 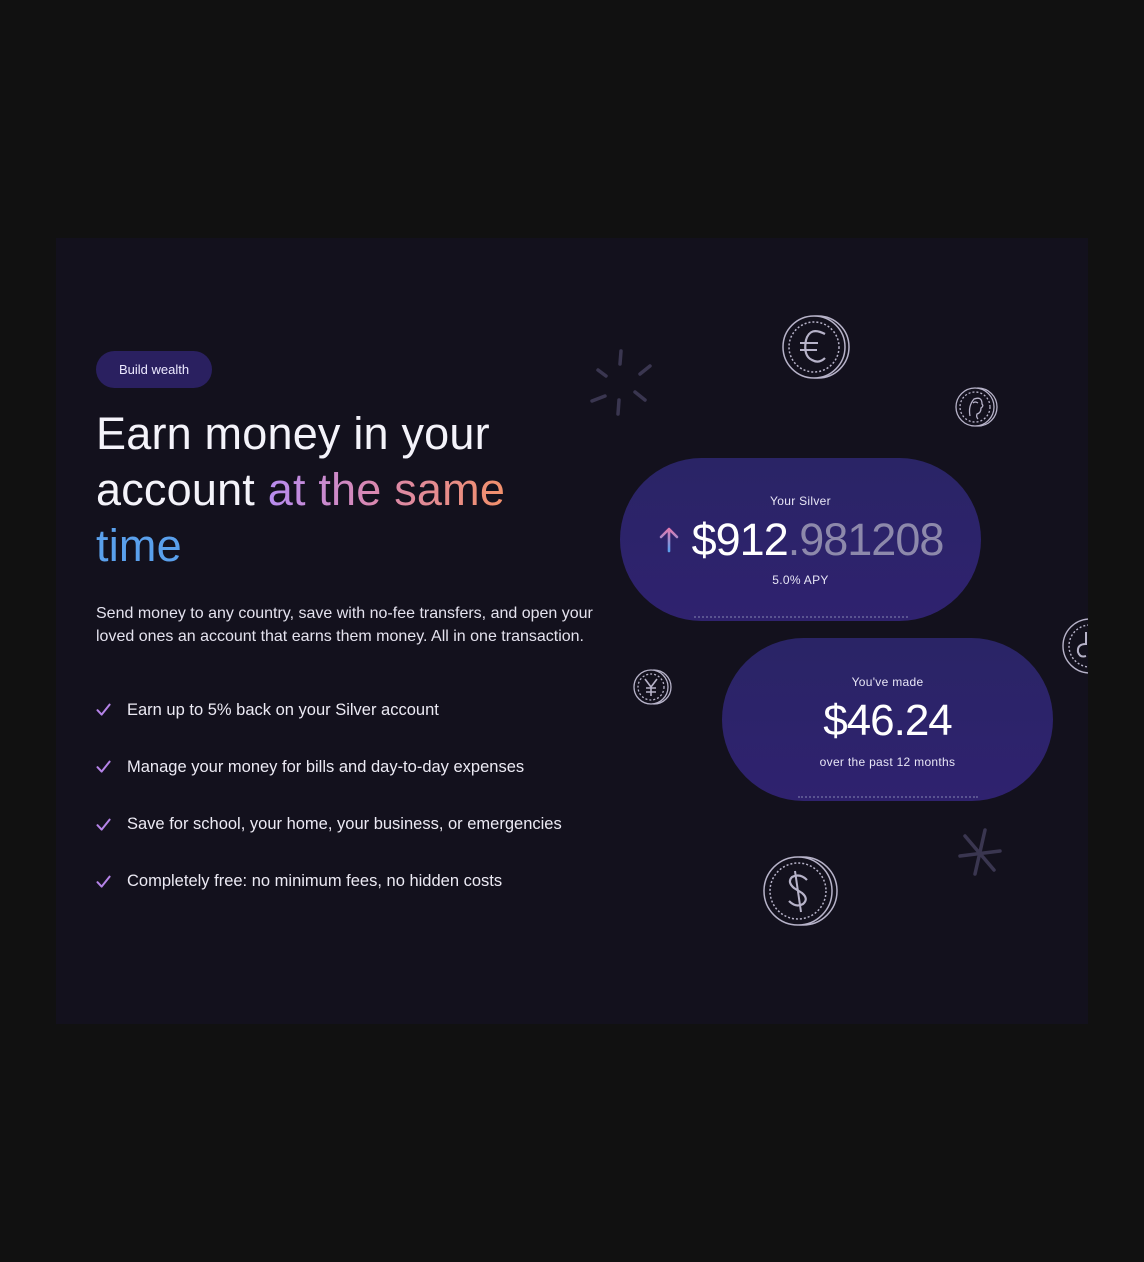 I want to click on badge-label: Build wealth, so click(x=154, y=369).